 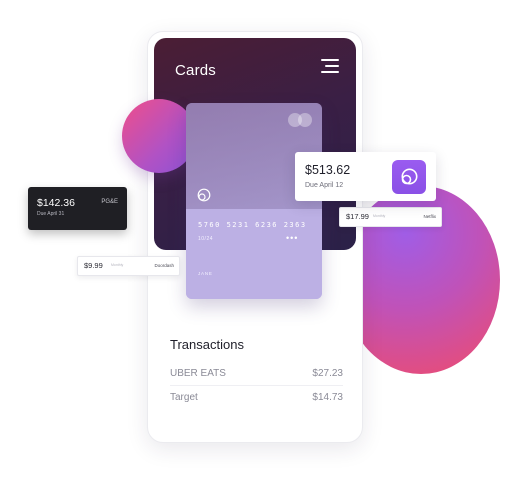 What do you see at coordinates (51, 214) in the screenshot?
I see `bill-due-date: Due April 31` at bounding box center [51, 214].